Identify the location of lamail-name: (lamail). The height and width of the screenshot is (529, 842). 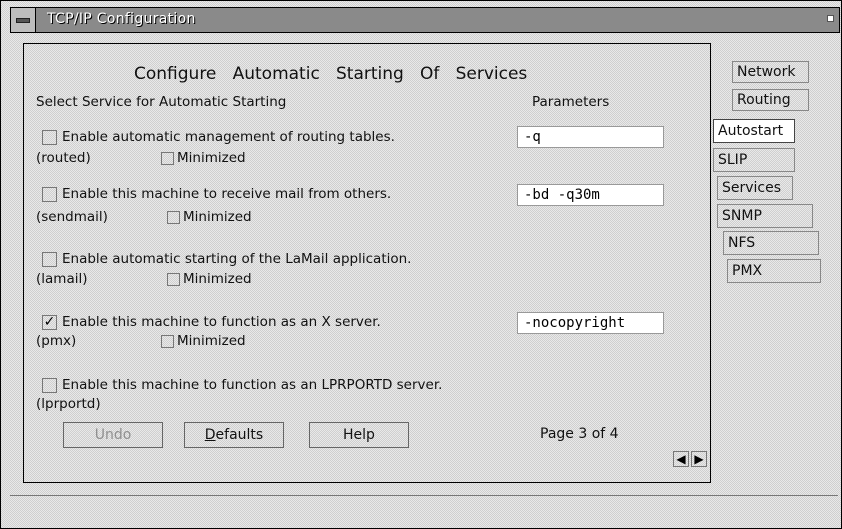
(62, 279).